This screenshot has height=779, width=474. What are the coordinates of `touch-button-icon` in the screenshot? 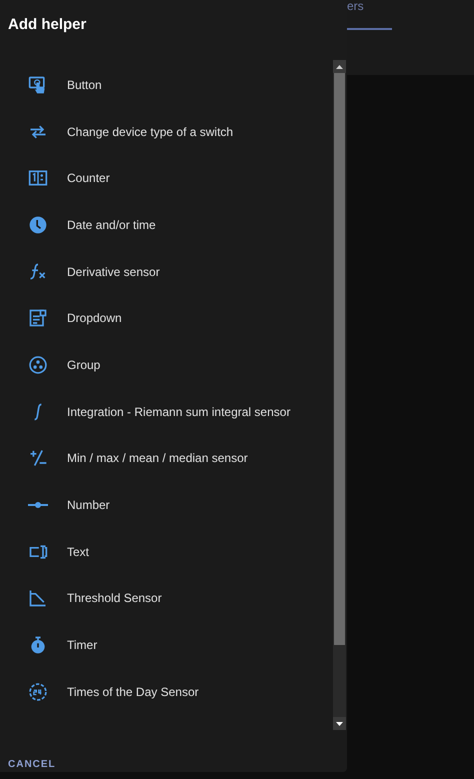 It's located at (38, 84).